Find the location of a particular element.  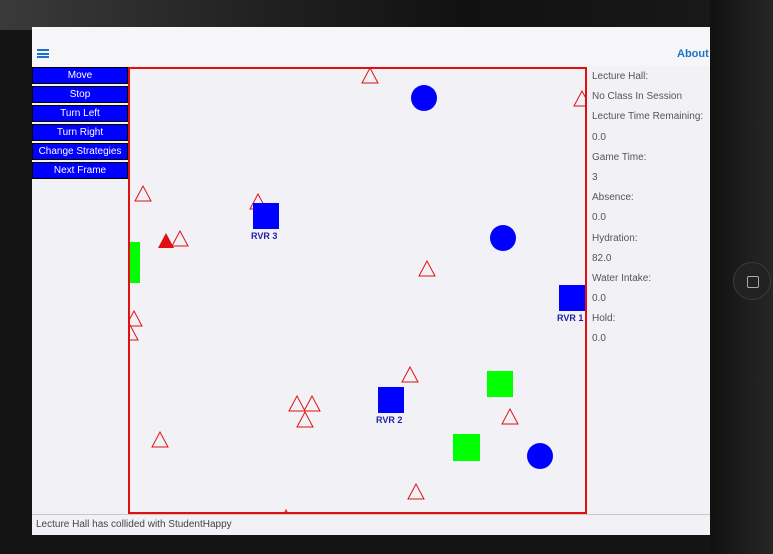

turn-right-button: Turn Right is located at coordinates (80, 132).